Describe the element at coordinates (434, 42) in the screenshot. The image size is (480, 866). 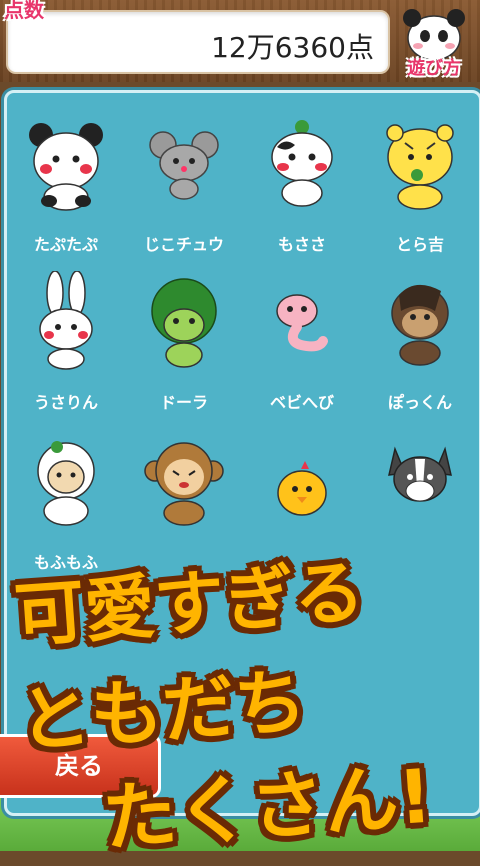
I see `how-to-play-button: 遊び方` at that location.